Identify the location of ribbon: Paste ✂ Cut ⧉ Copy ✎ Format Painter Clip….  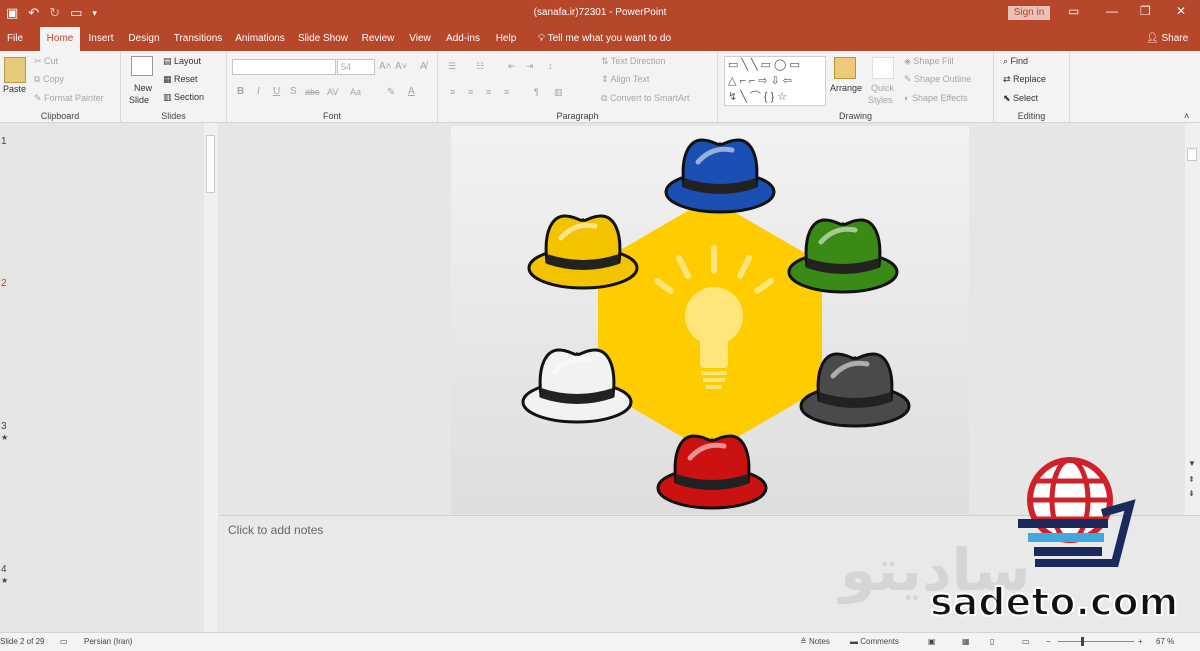
(600, 87).